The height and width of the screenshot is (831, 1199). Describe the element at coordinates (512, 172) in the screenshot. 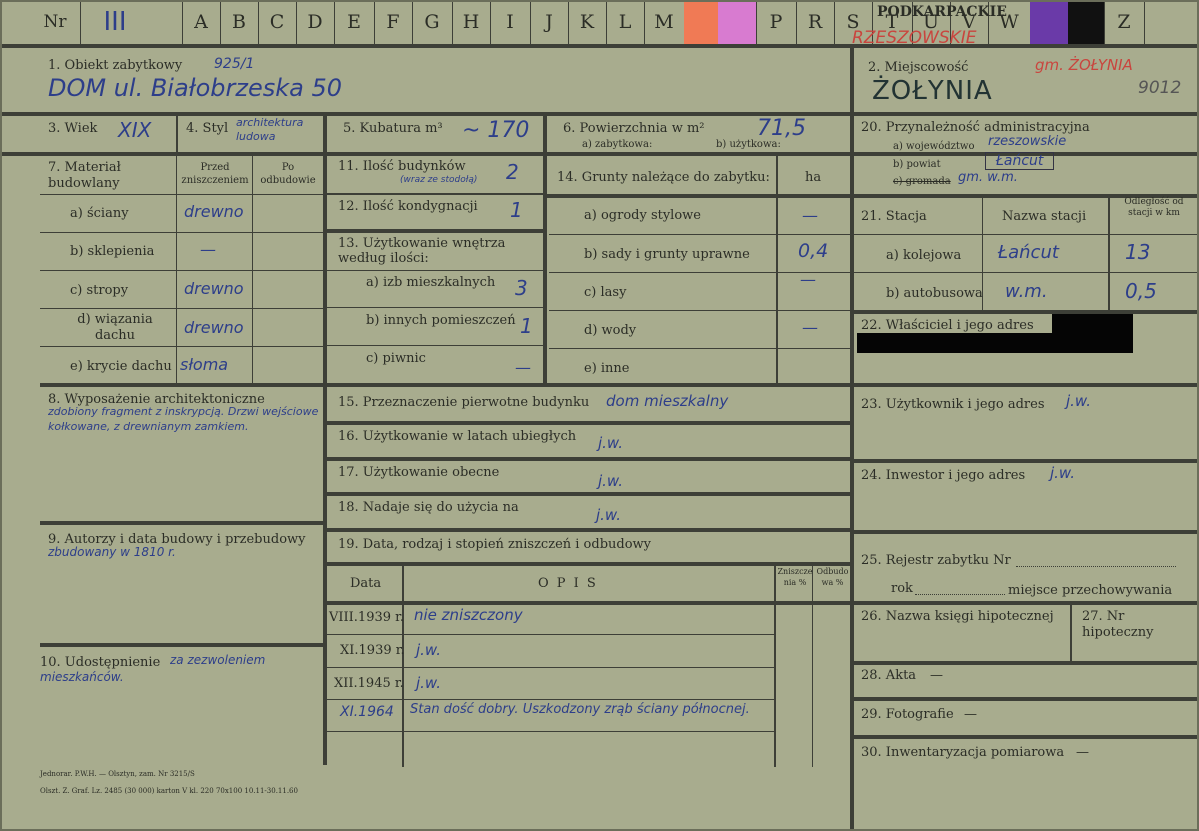

I see `f11-value: 2` at that location.